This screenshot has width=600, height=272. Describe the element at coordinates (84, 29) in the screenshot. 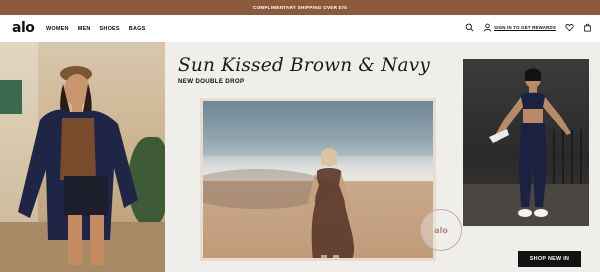

I see `nav-item-men: MEN` at that location.